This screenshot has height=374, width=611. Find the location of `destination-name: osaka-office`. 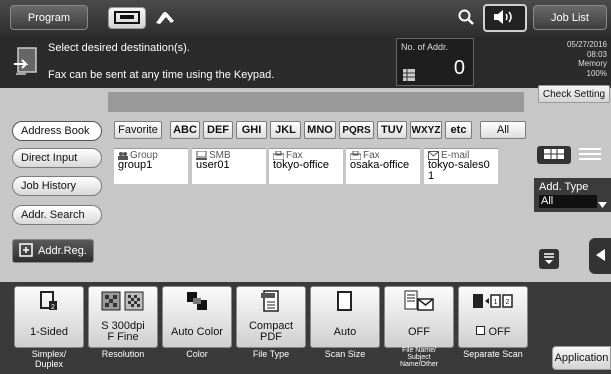

destination-name: osaka-office is located at coordinates (380, 165).